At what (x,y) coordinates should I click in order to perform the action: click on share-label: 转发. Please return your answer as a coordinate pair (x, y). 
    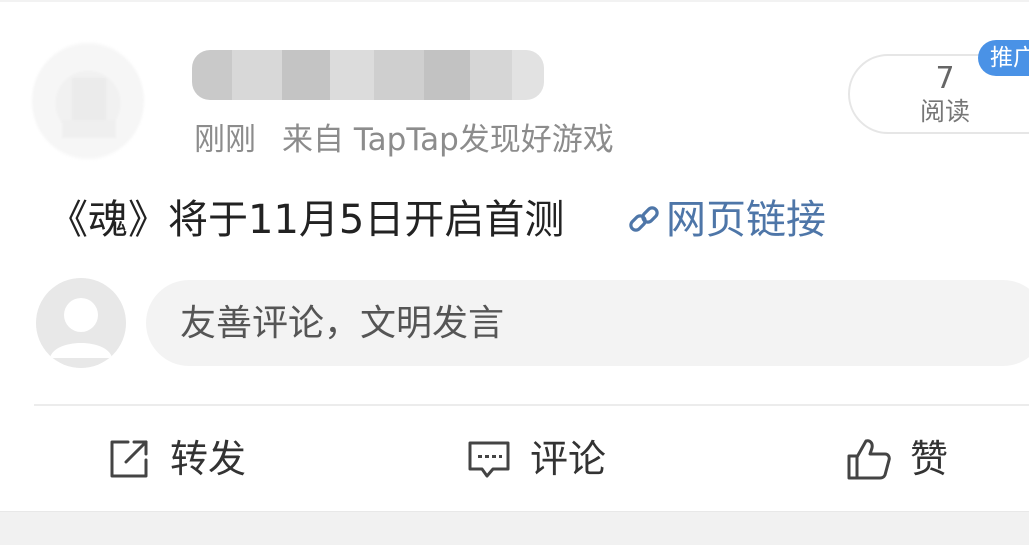
    Looking at the image, I should click on (208, 459).